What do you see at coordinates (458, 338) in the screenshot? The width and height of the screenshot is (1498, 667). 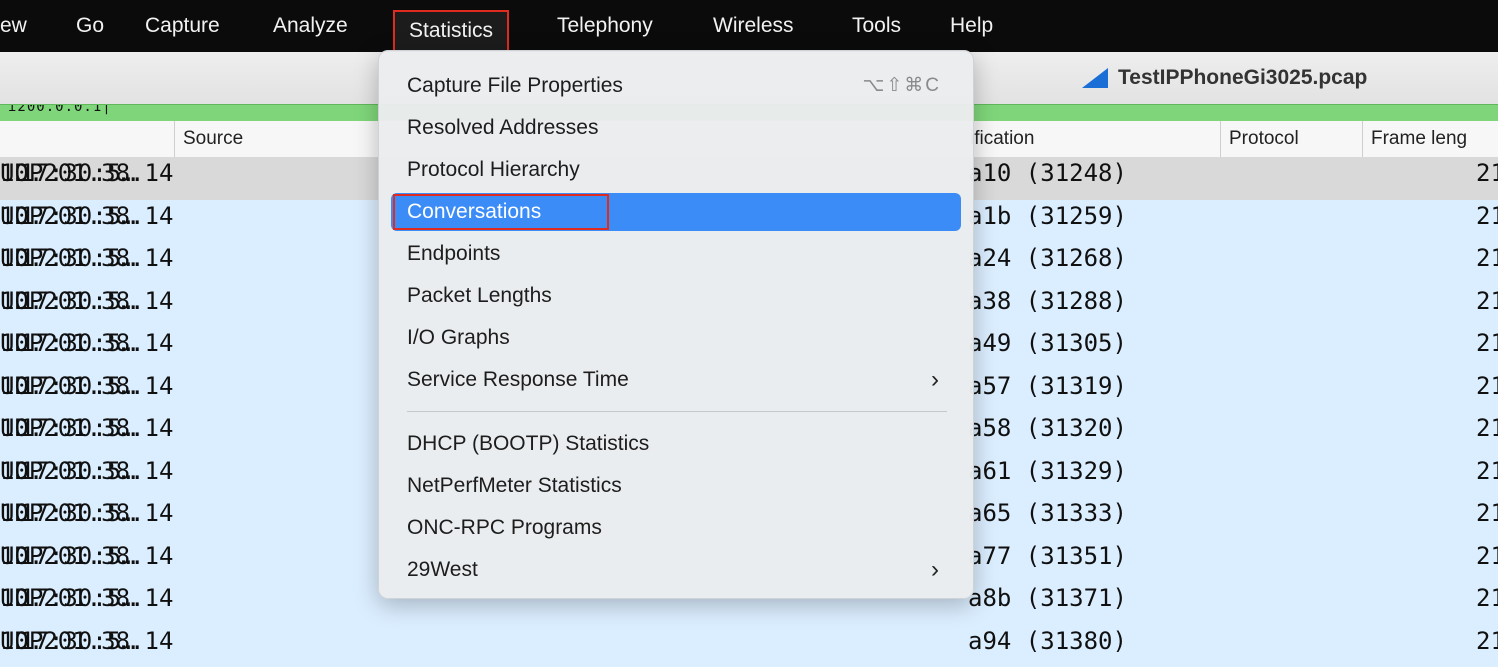 I see `menu-item-label: I/O Graphs` at bounding box center [458, 338].